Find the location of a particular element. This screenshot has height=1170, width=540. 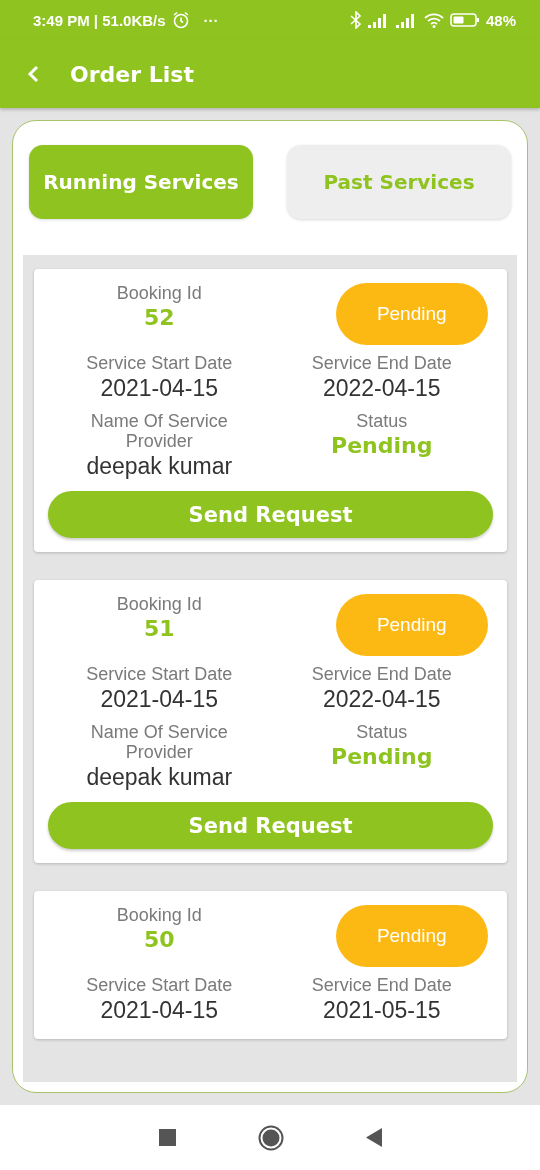

more-indicator: ··· is located at coordinates (211, 20).